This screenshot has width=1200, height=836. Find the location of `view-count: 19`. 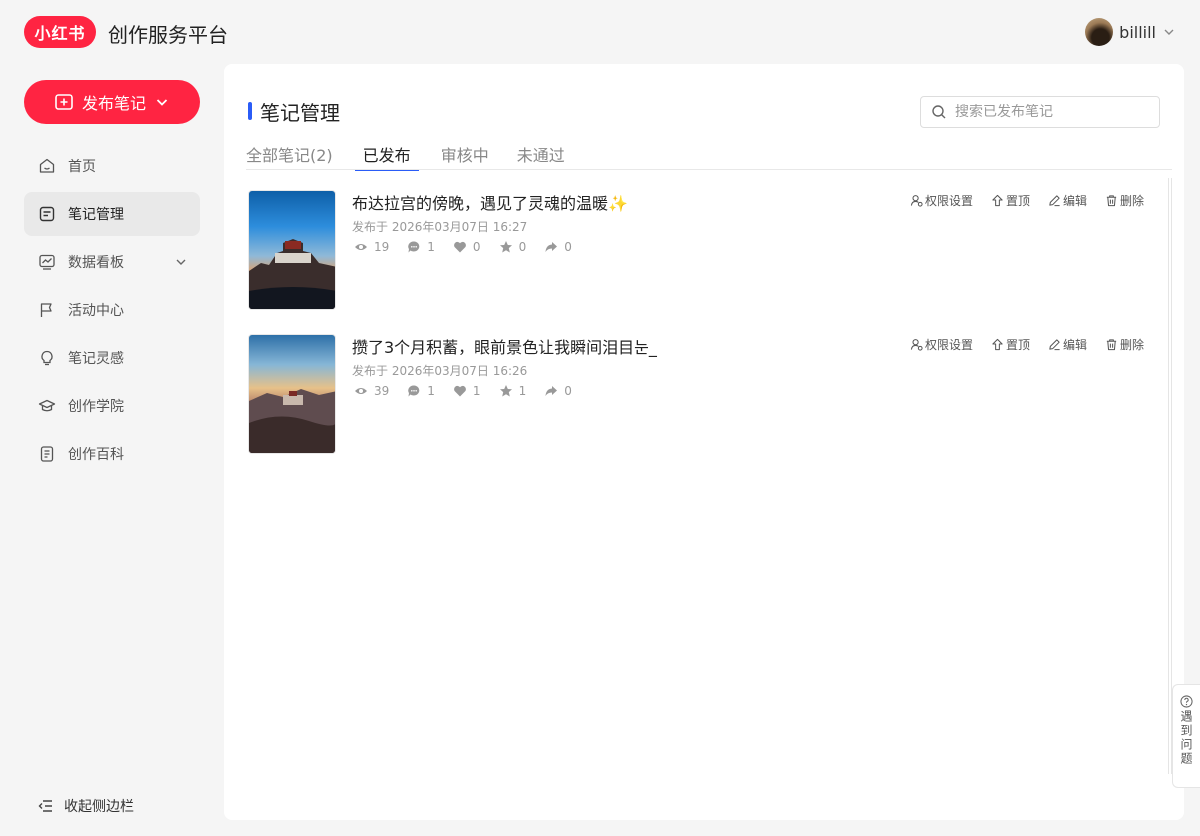

view-count: 19 is located at coordinates (371, 247).